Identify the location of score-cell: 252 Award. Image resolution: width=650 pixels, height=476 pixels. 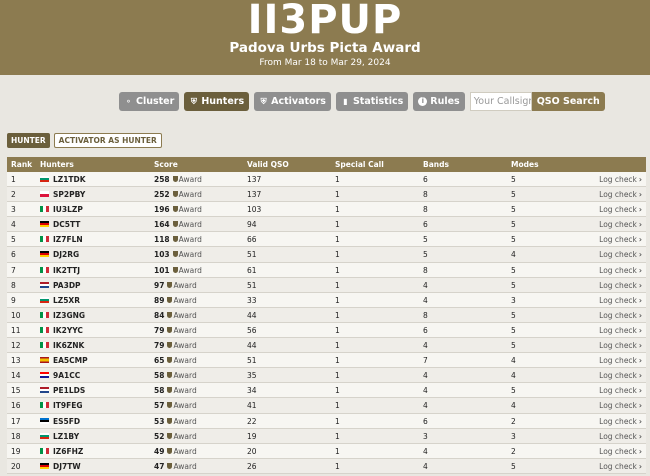
(178, 194).